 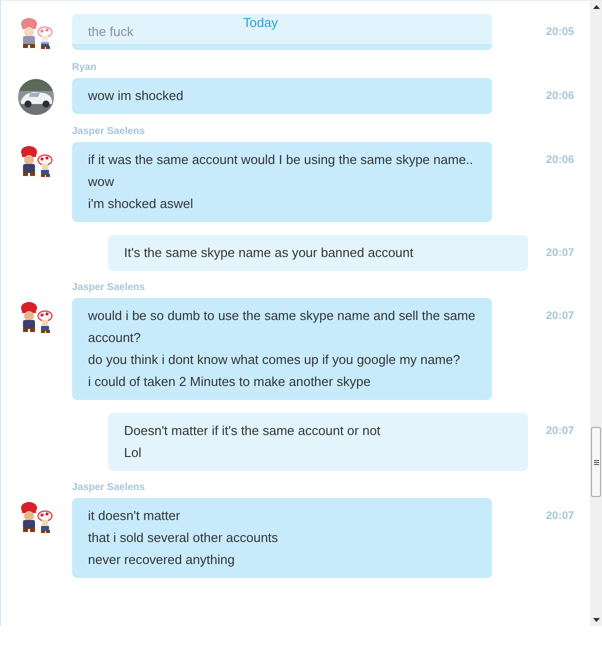 I want to click on scrollbar, so click(x=596, y=313).